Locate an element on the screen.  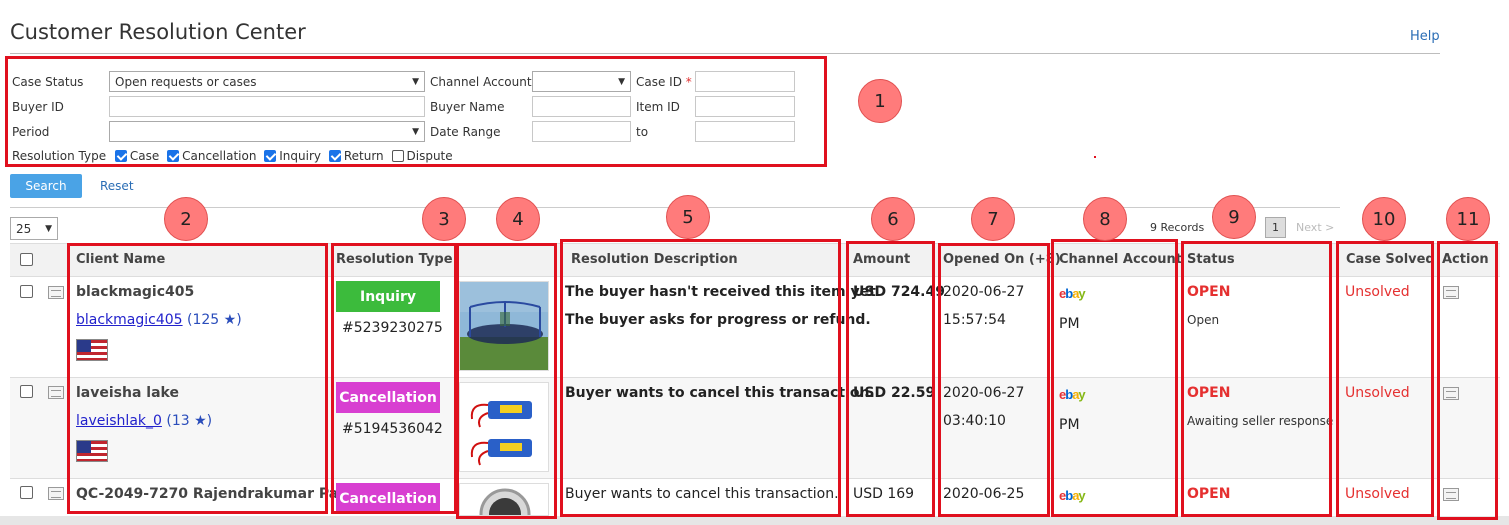
annotation-box-filters is located at coordinates (416, 111).